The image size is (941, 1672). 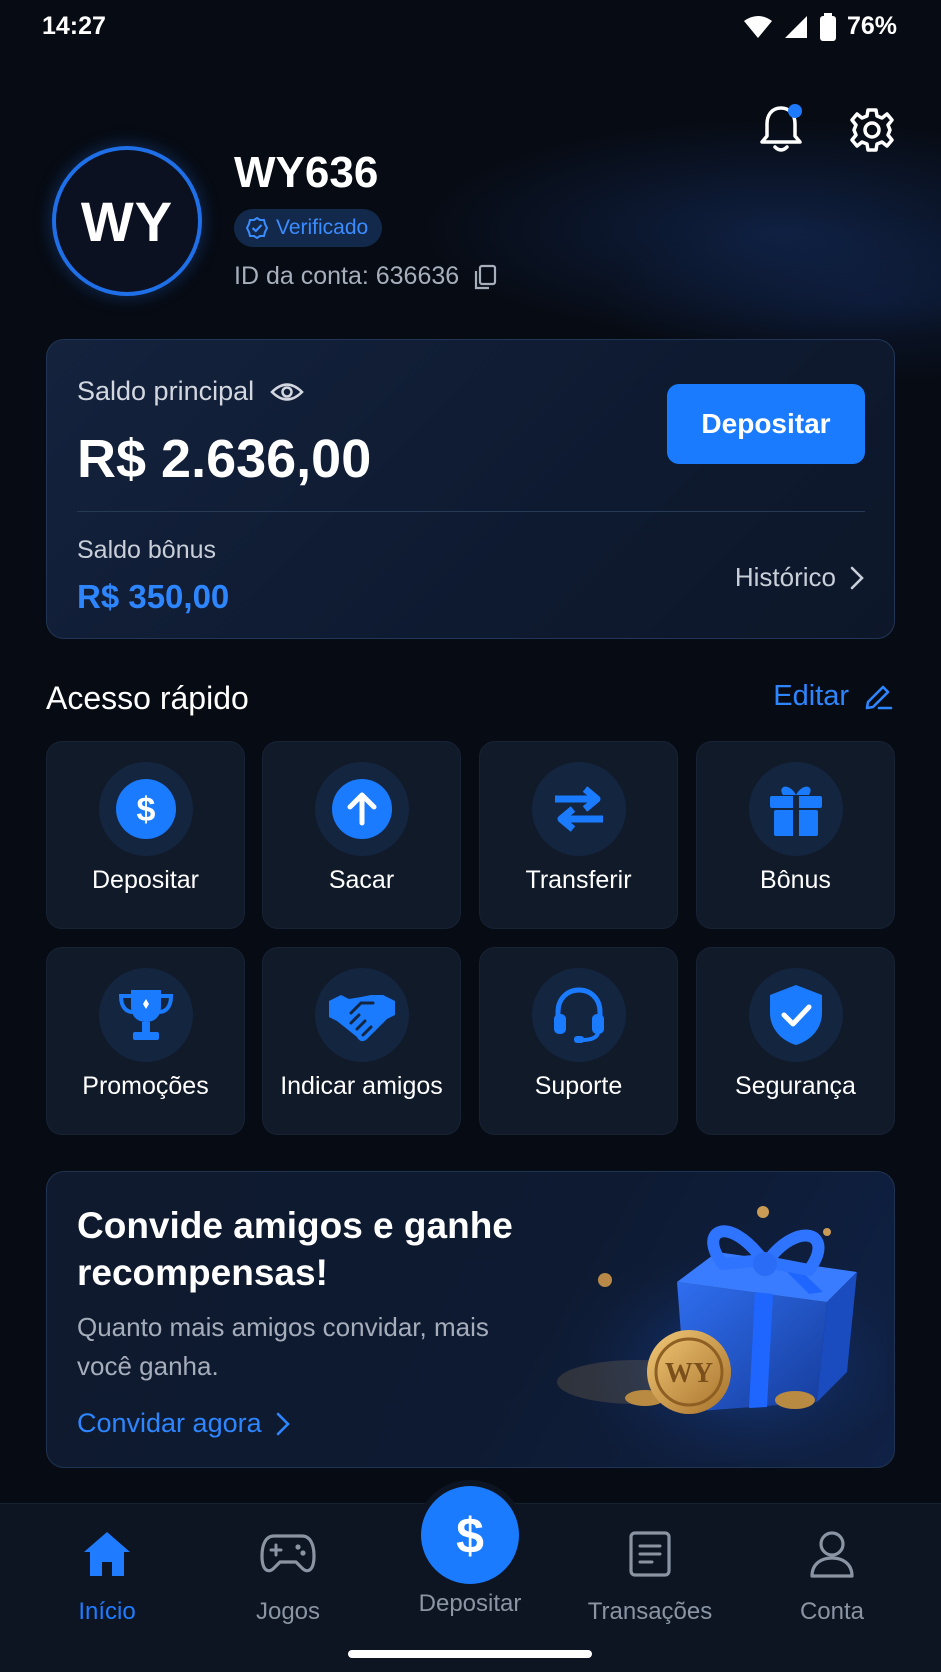 What do you see at coordinates (146, 1015) in the screenshot?
I see `trophy-icon` at bounding box center [146, 1015].